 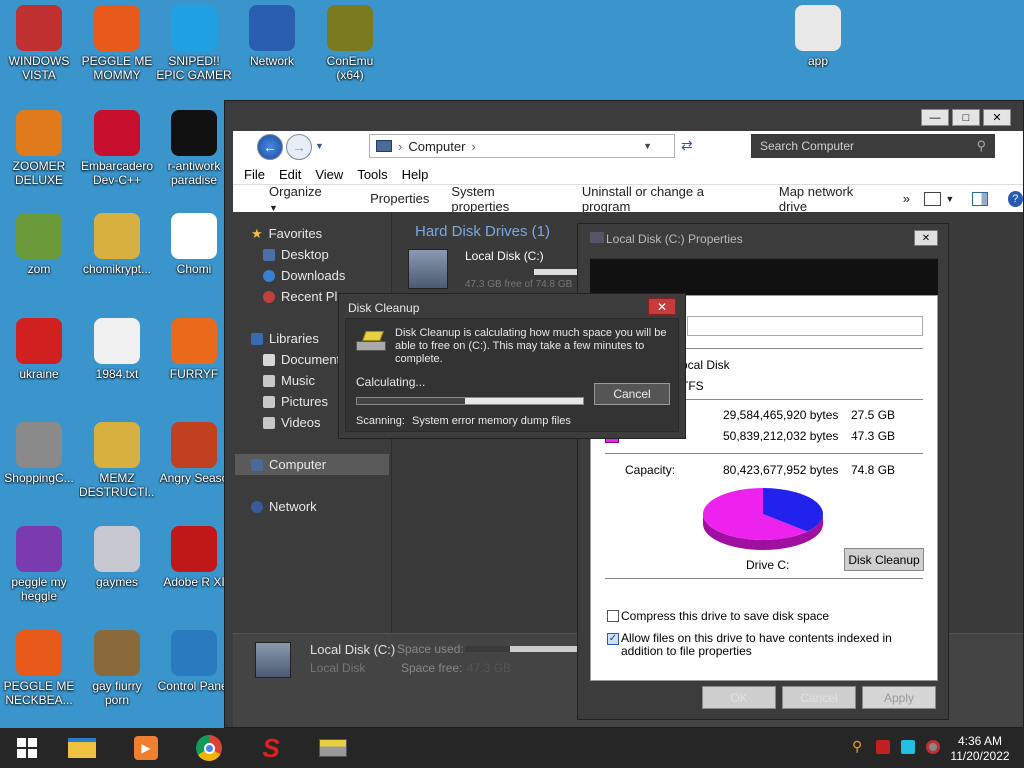 What do you see at coordinates (830, 199) in the screenshot?
I see `map-drive-button: Map network drive` at bounding box center [830, 199].